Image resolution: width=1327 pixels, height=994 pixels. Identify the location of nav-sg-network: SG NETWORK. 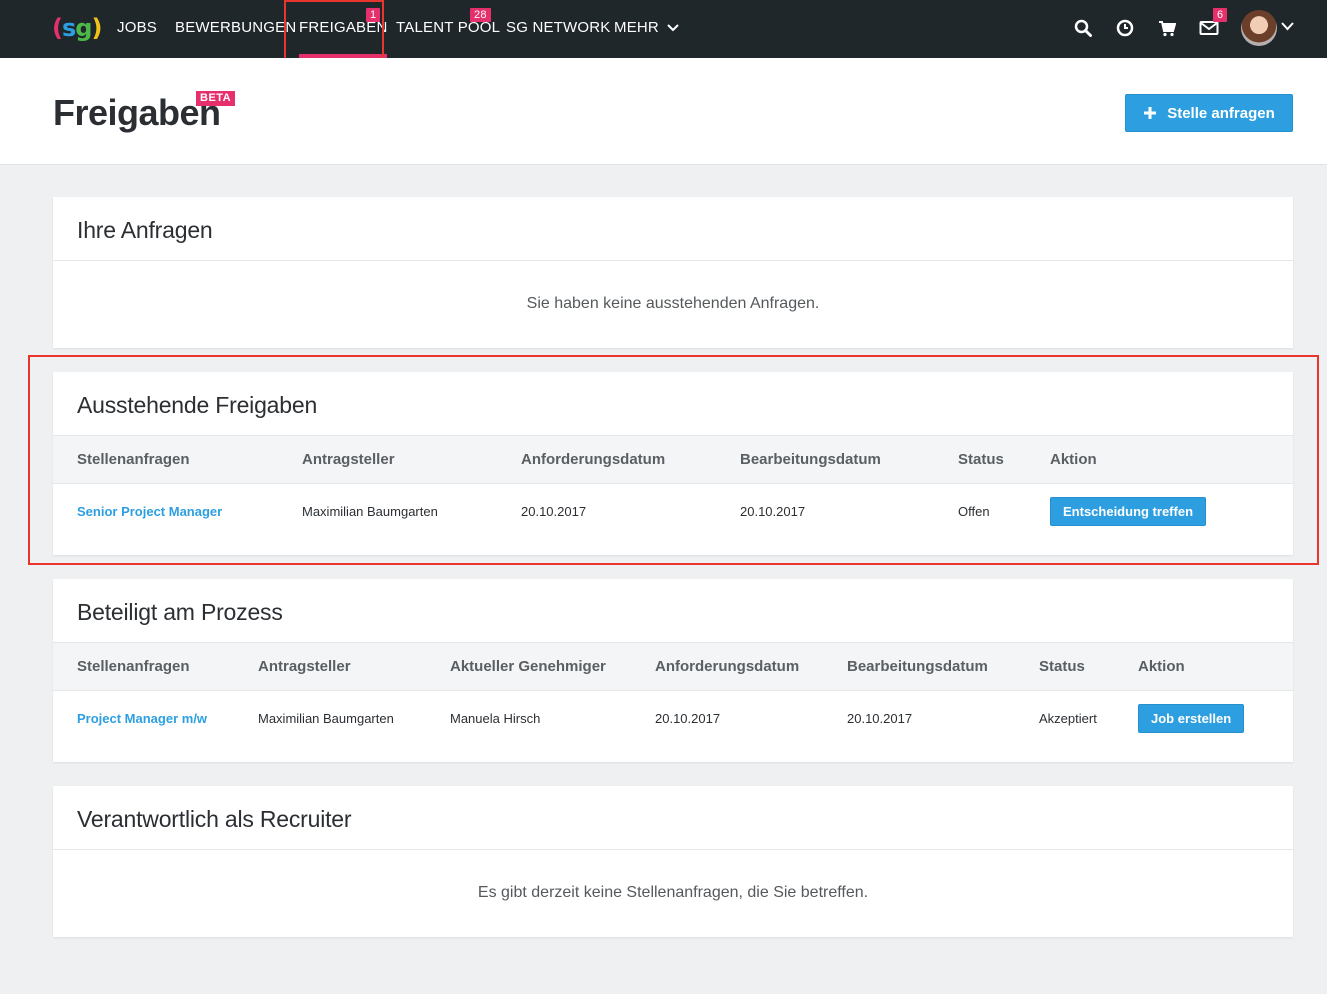
(558, 29).